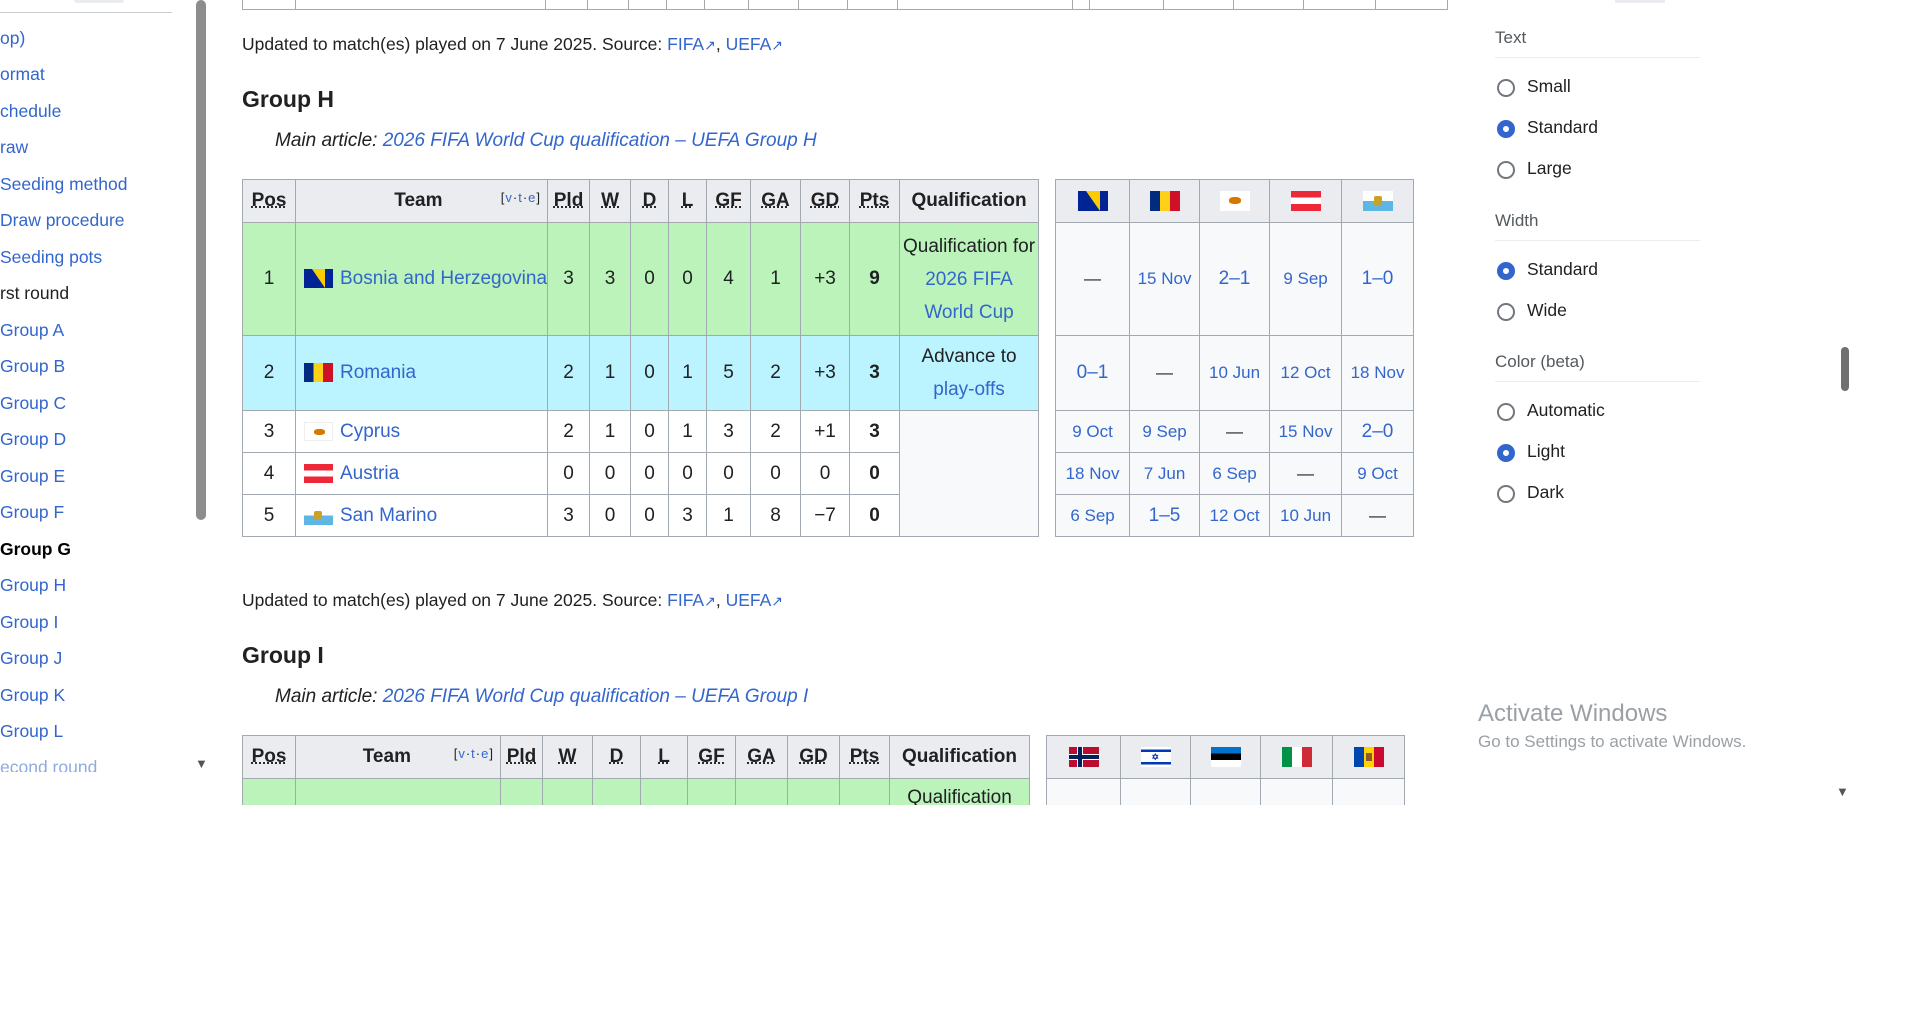  Describe the element at coordinates (688, 201) in the screenshot. I see `header-l: L` at that location.